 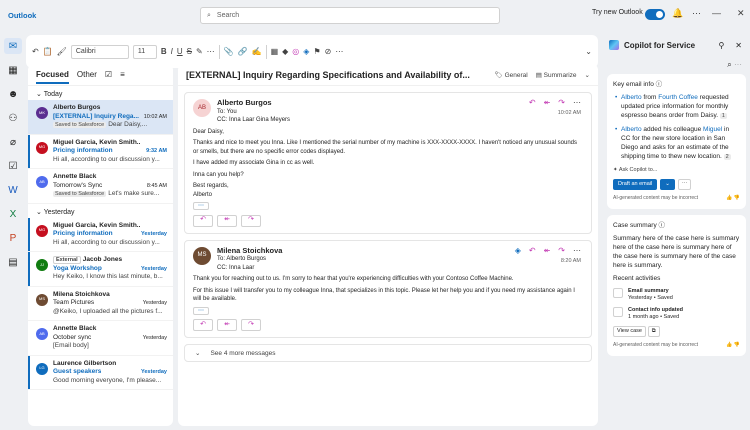 I want to click on view-case-button: View case, so click(x=629, y=331).